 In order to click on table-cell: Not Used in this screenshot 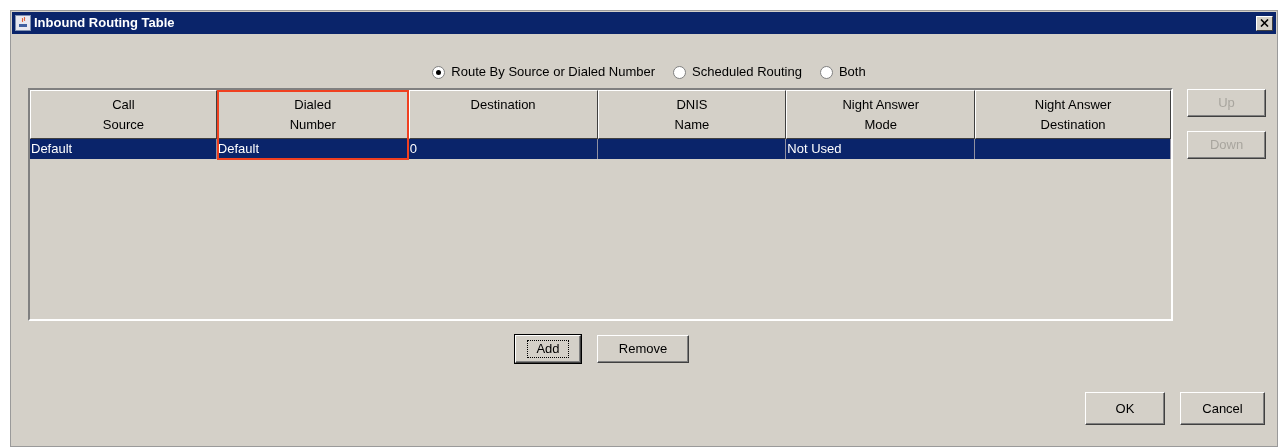, I will do `click(881, 149)`.